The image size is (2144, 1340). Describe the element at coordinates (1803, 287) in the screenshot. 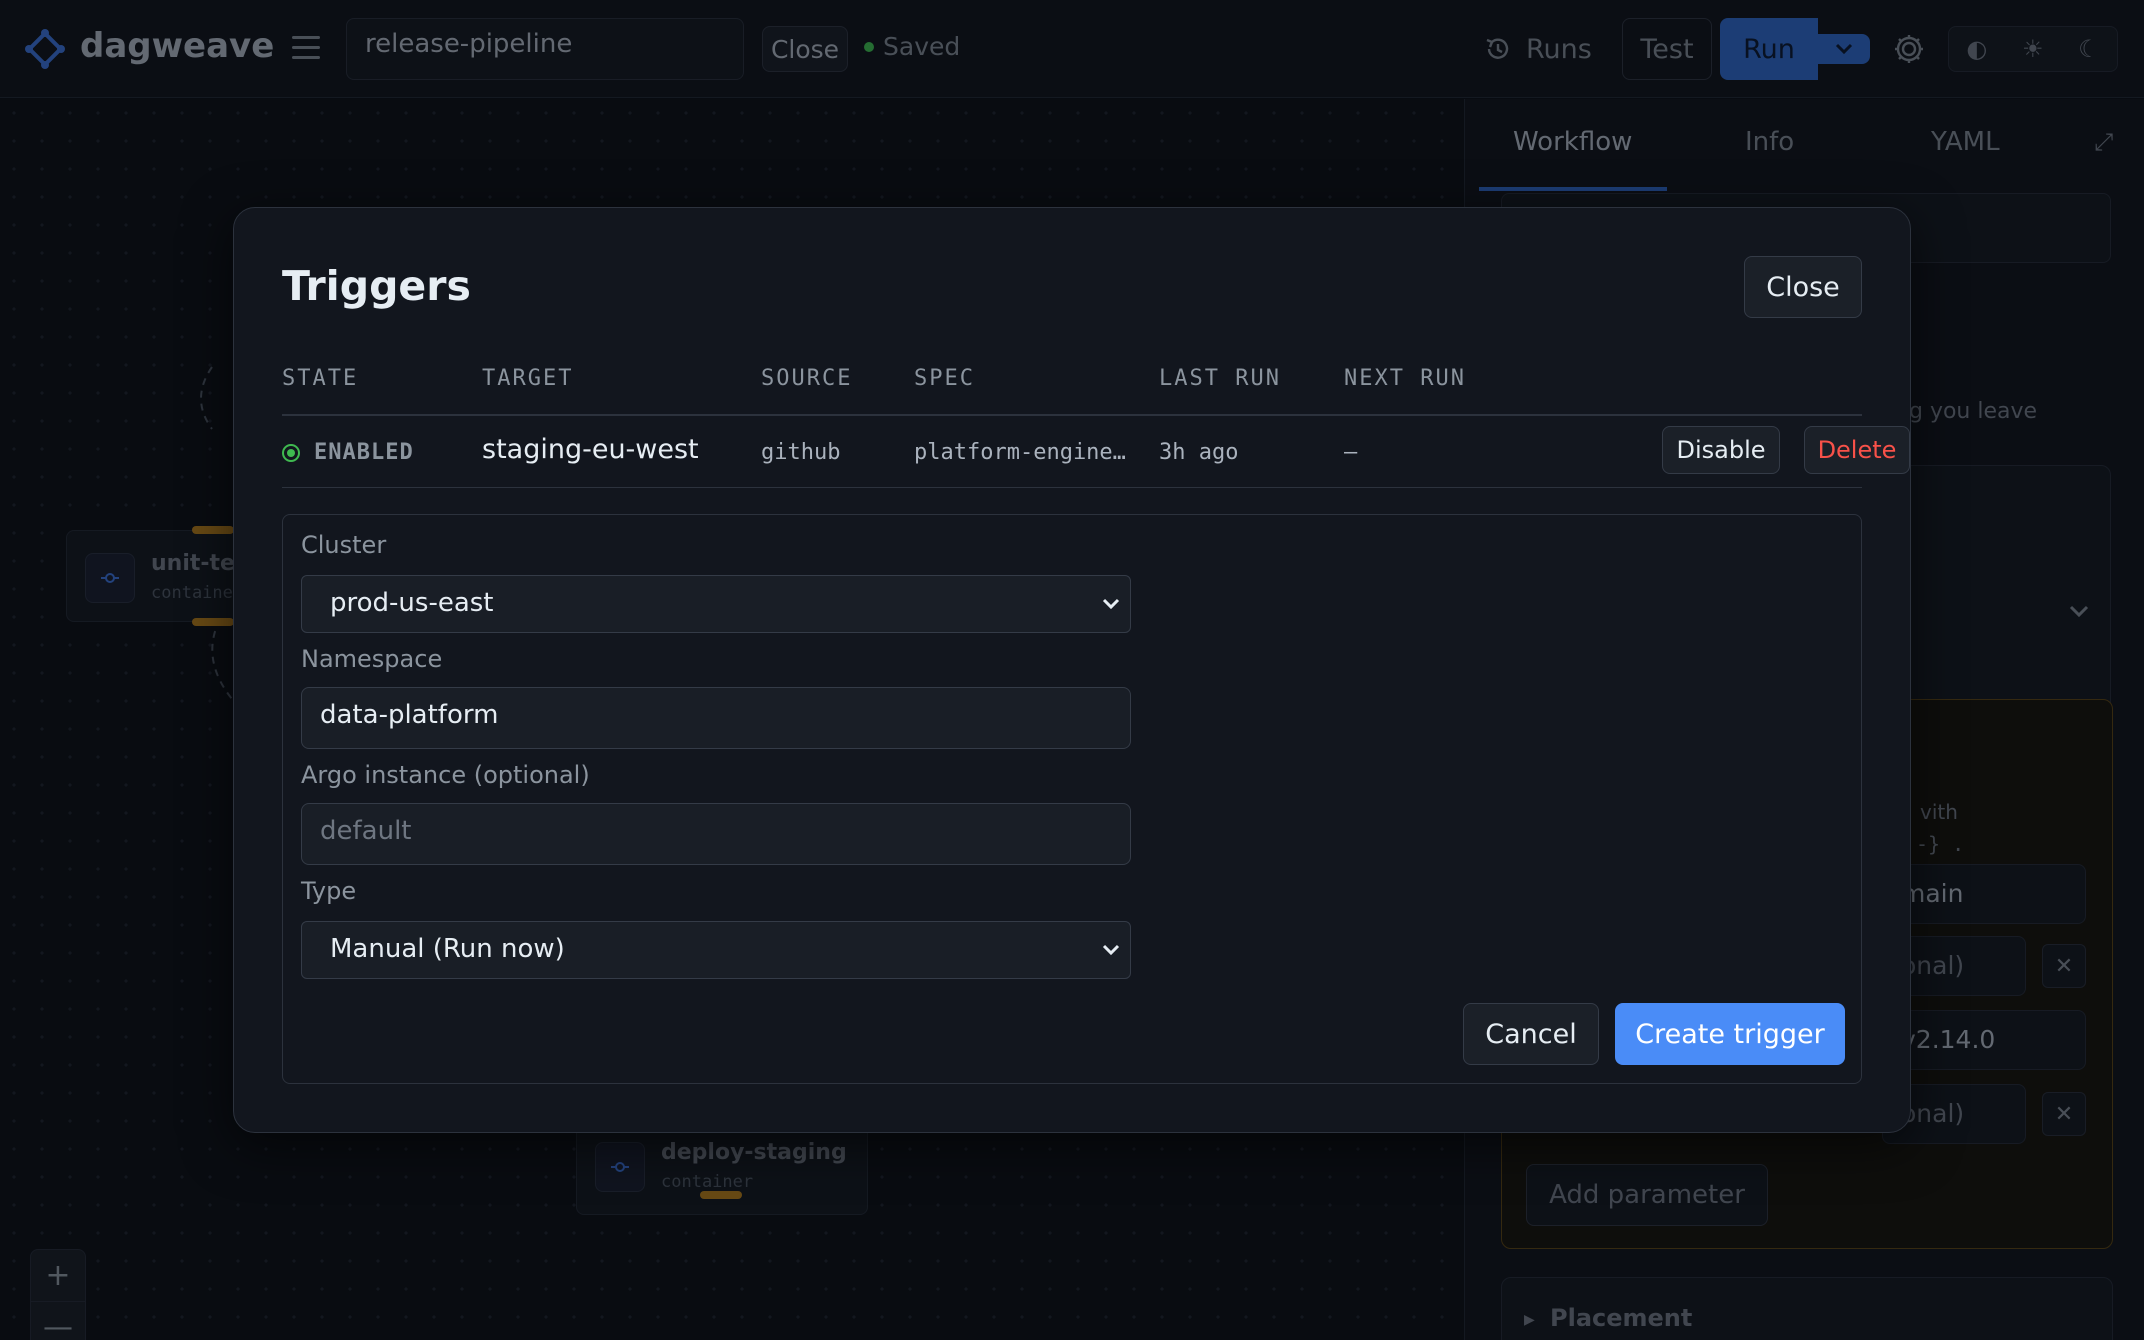

I see `modal-close-button: Close` at that location.